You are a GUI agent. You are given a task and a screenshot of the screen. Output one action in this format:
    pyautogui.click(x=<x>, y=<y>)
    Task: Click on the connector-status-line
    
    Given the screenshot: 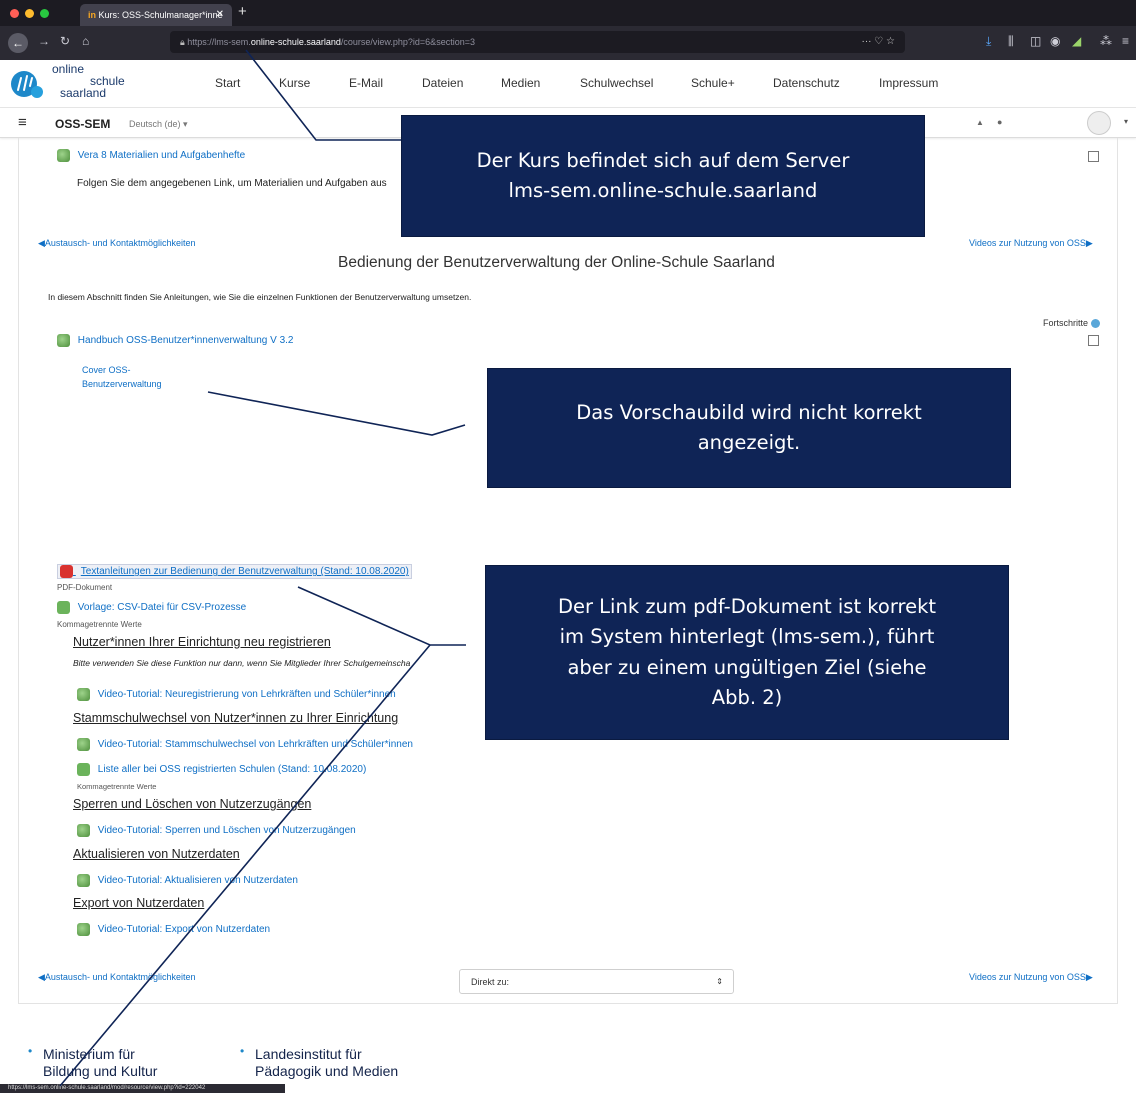 What is the action you would take?
    pyautogui.click(x=245, y=865)
    